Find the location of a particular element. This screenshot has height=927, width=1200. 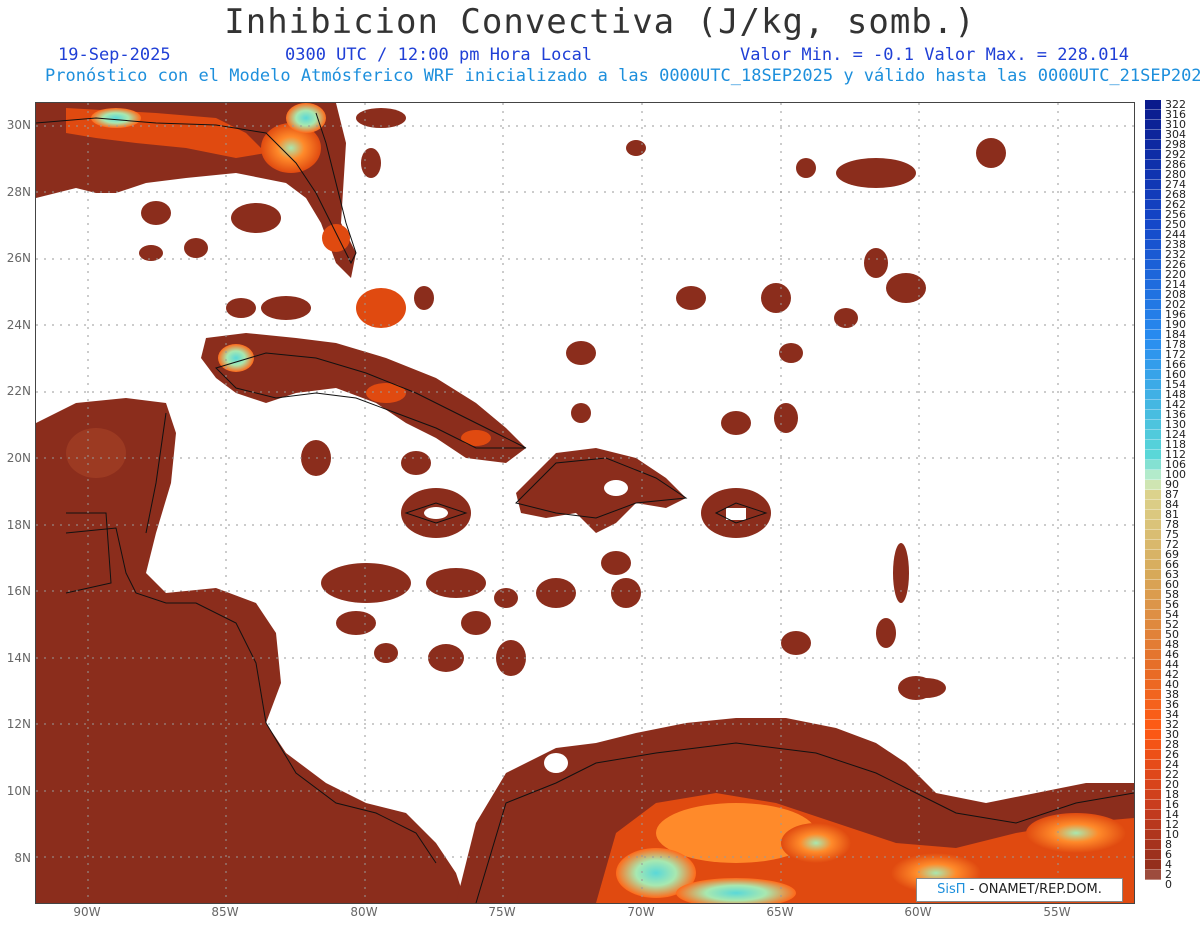

longitude-label: 60W is located at coordinates (918, 912).